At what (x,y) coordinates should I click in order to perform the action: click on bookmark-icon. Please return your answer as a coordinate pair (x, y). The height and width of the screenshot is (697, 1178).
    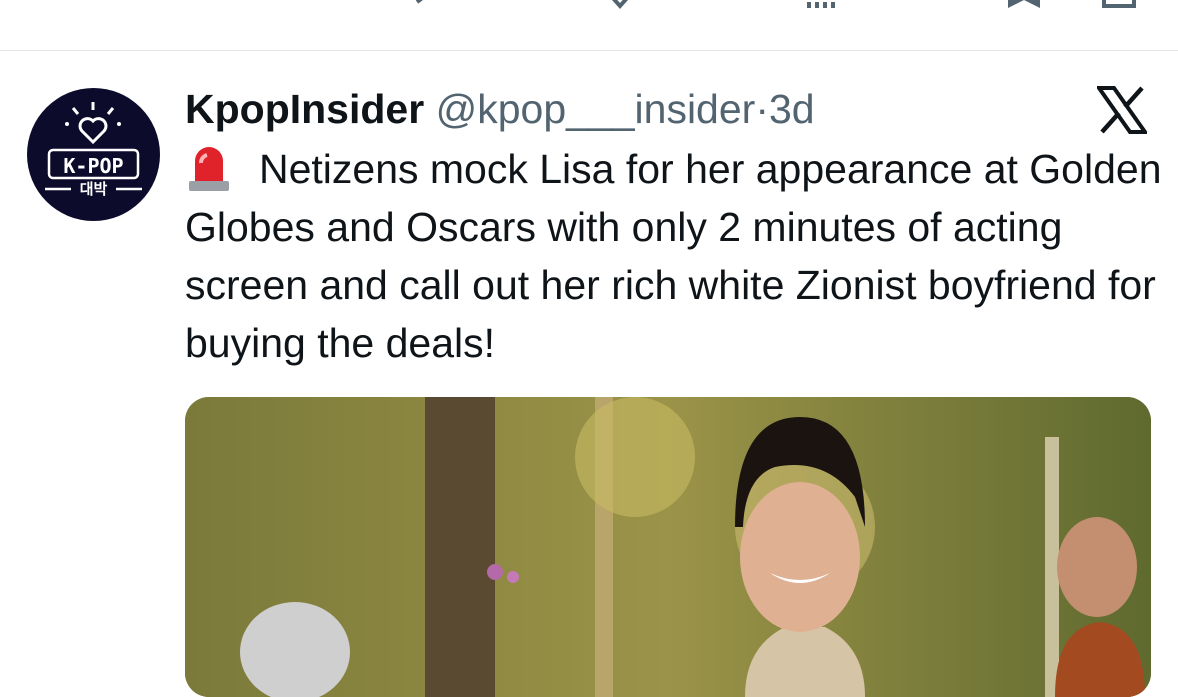
    Looking at the image, I should click on (1026, 5).